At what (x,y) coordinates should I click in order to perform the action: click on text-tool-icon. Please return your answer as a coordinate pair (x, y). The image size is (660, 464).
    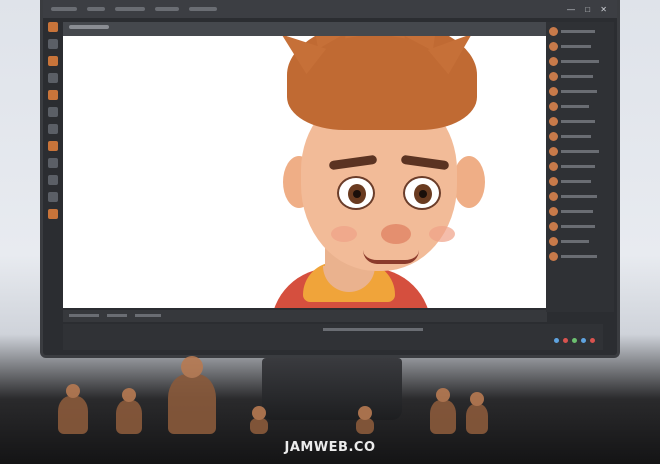
    Looking at the image, I should click on (53, 129).